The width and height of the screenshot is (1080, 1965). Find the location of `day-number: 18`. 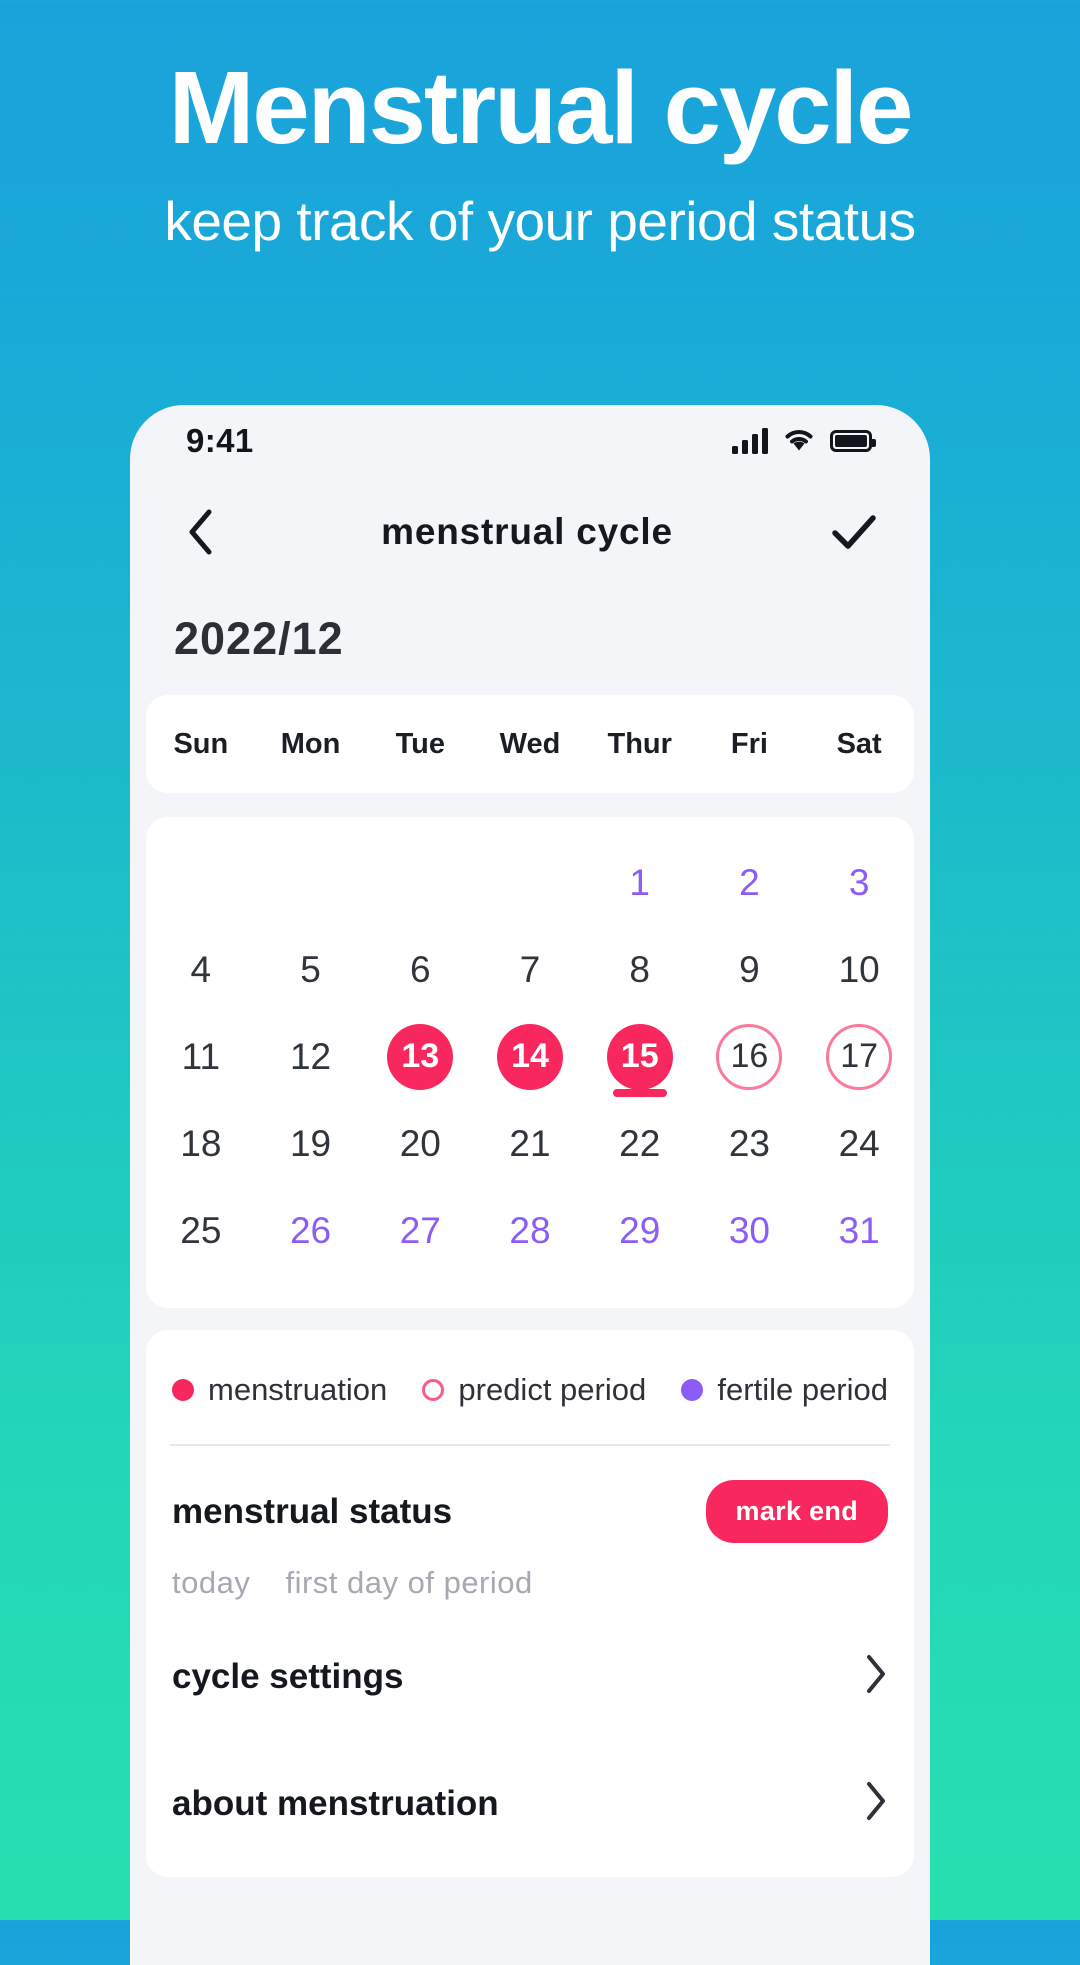

day-number: 18 is located at coordinates (201, 1143).